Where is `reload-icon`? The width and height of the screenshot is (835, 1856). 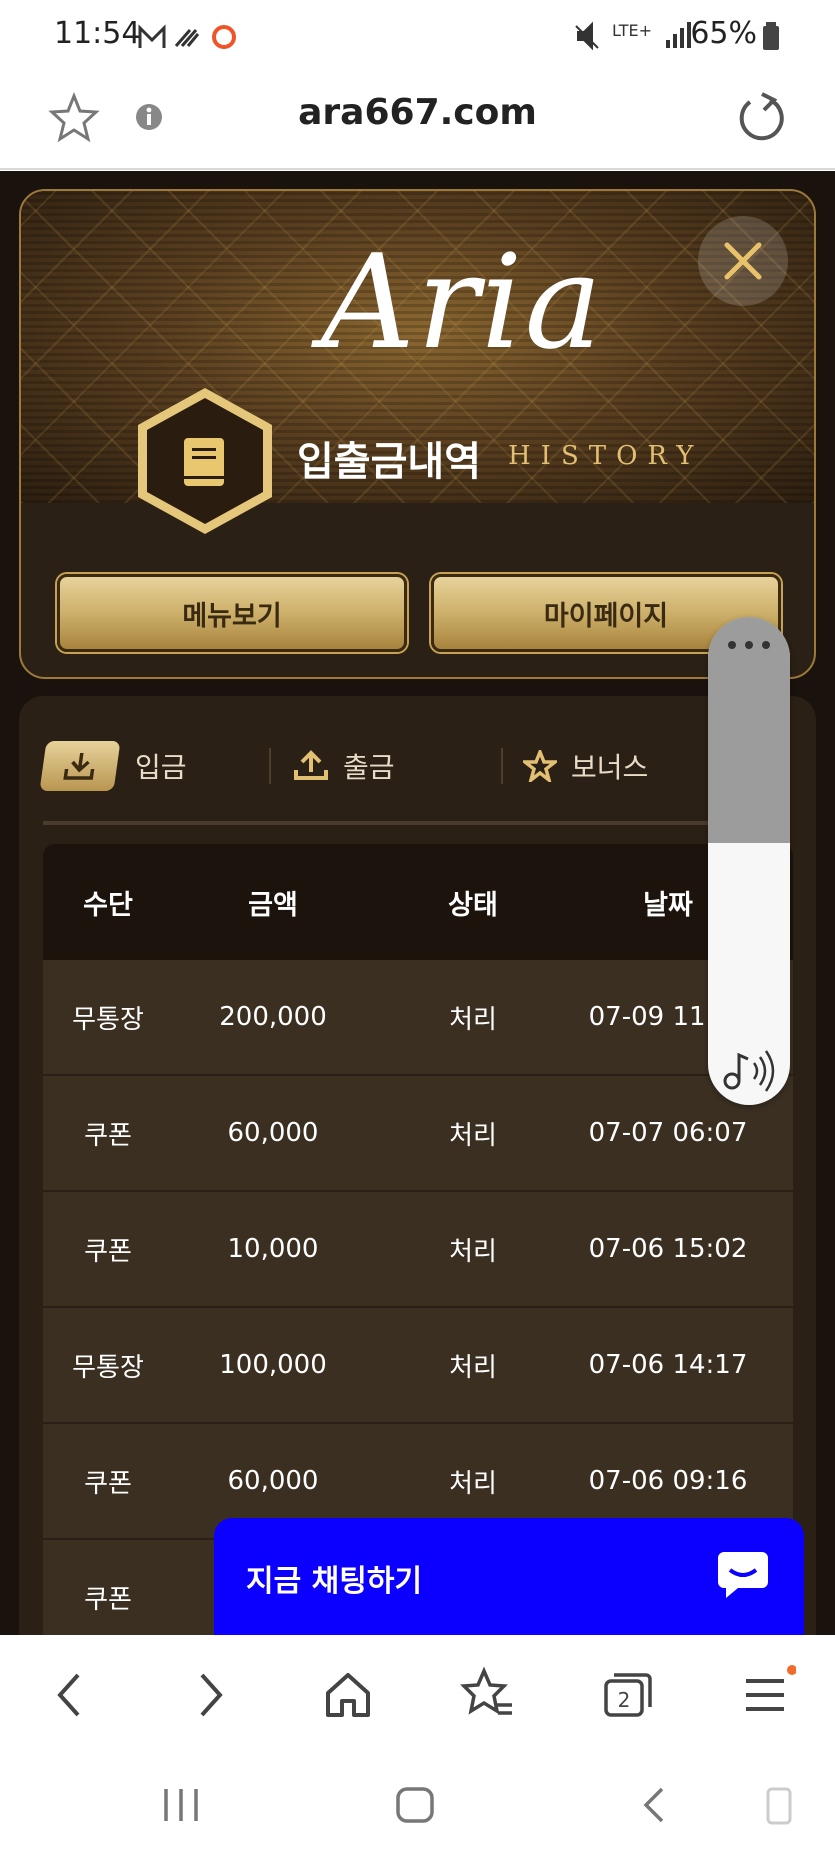
reload-icon is located at coordinates (762, 118).